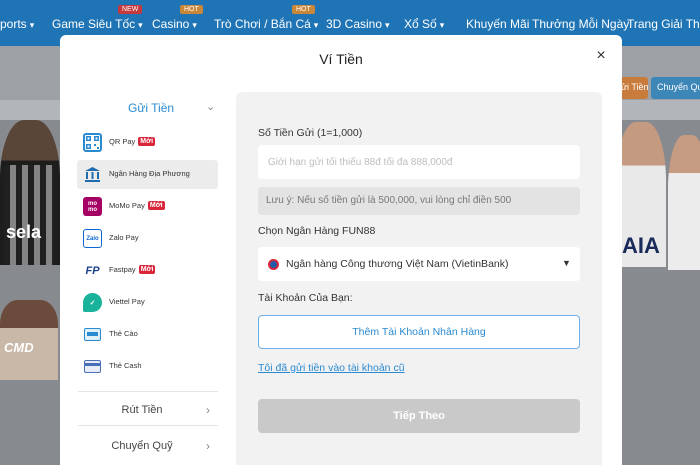 This screenshot has height=465, width=700. What do you see at coordinates (420, 24) in the screenshot?
I see `nav-label: Xổ Số` at bounding box center [420, 24].